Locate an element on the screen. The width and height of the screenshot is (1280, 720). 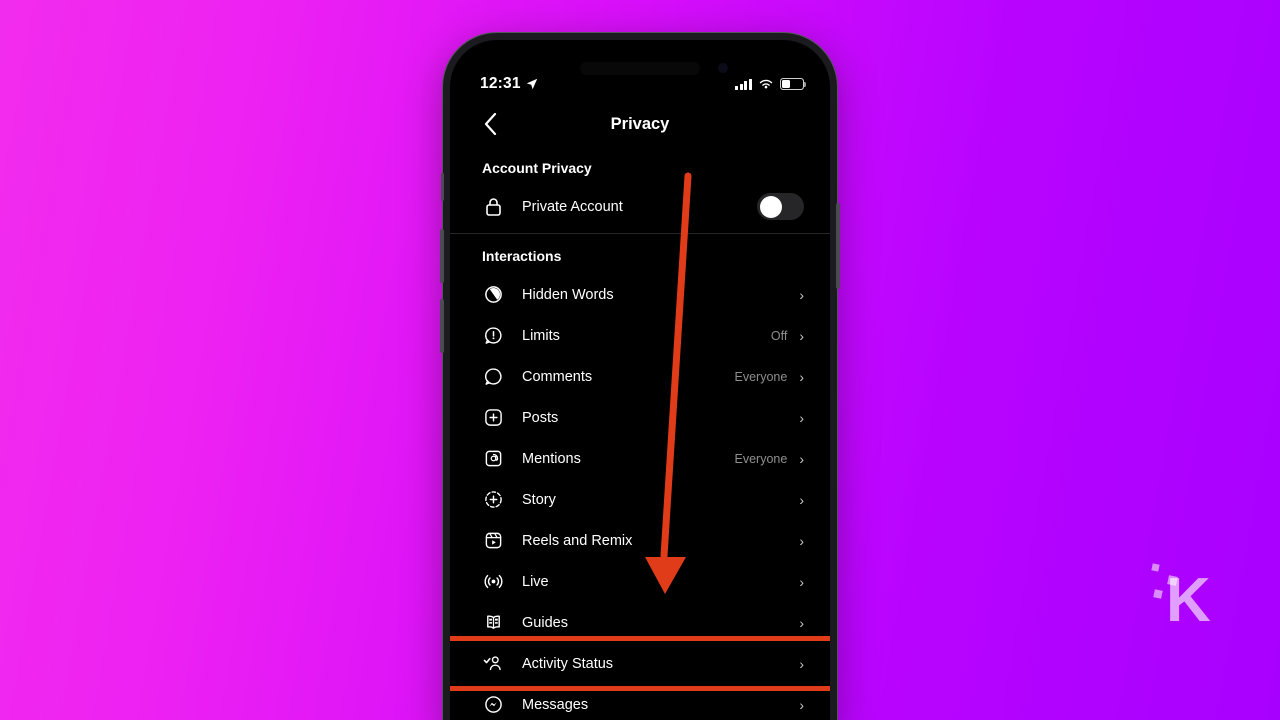
row-label: Private Account is located at coordinates (572, 206).